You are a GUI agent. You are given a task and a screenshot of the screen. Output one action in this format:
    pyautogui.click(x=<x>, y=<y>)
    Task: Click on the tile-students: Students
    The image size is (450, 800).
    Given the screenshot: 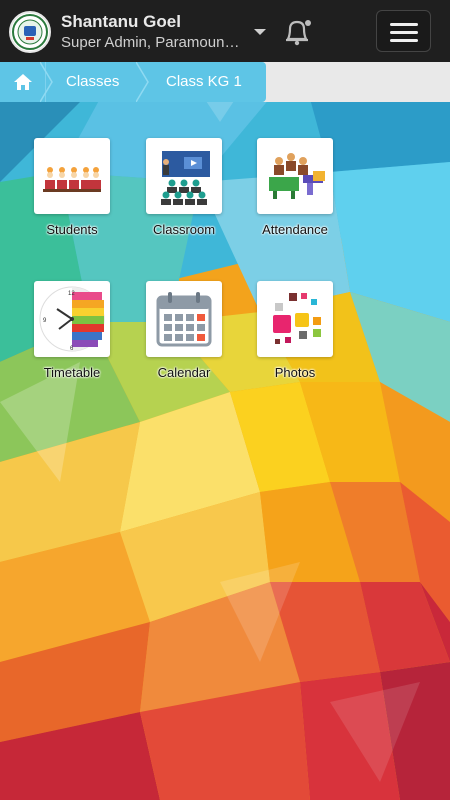 What is the action you would take?
    pyautogui.click(x=72, y=187)
    